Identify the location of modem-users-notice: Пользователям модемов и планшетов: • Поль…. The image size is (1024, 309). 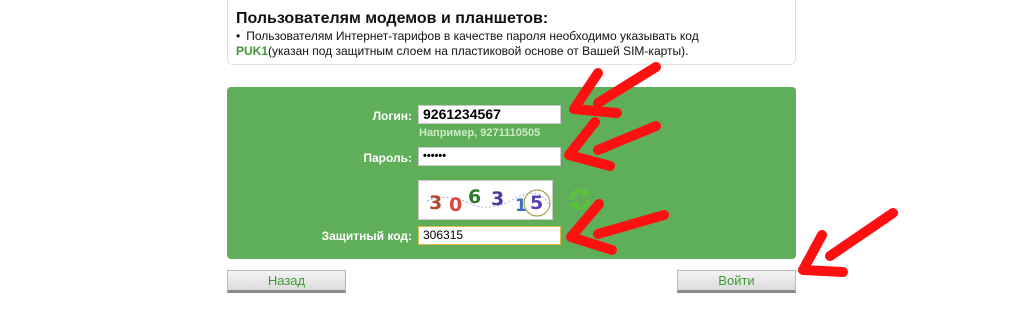
(511, 32).